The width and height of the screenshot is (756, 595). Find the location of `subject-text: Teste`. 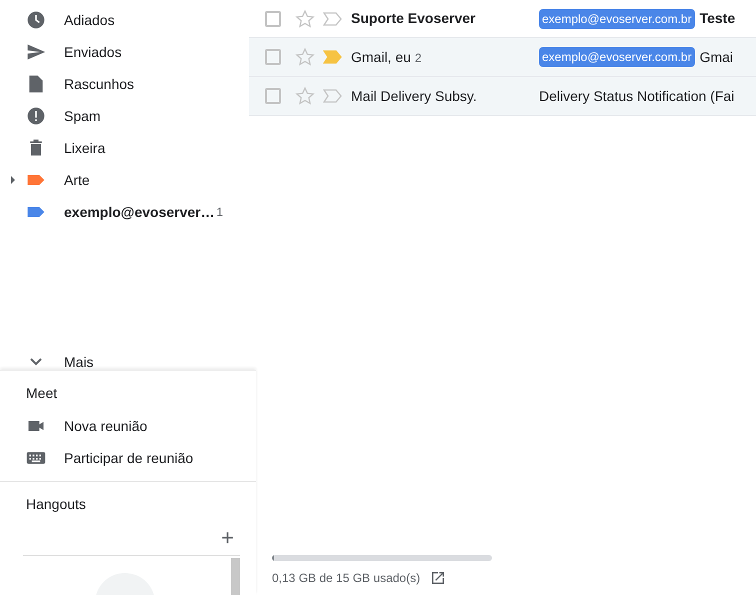

subject-text: Teste is located at coordinates (718, 18).